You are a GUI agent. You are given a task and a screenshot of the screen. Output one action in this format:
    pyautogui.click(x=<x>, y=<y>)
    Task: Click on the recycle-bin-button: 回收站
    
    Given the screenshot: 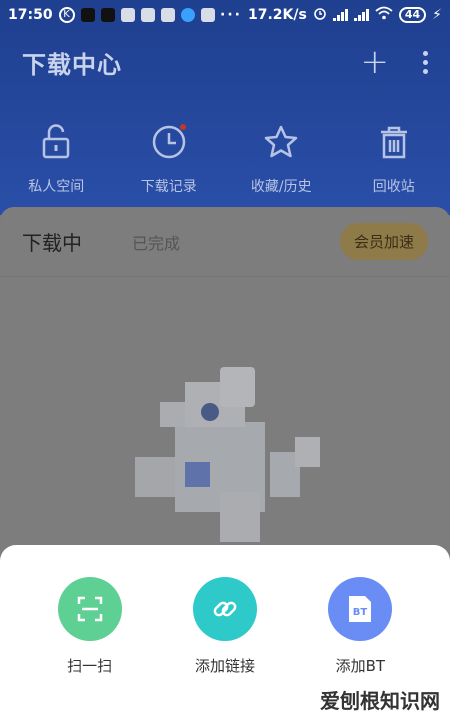 What is the action you would take?
    pyautogui.click(x=394, y=159)
    